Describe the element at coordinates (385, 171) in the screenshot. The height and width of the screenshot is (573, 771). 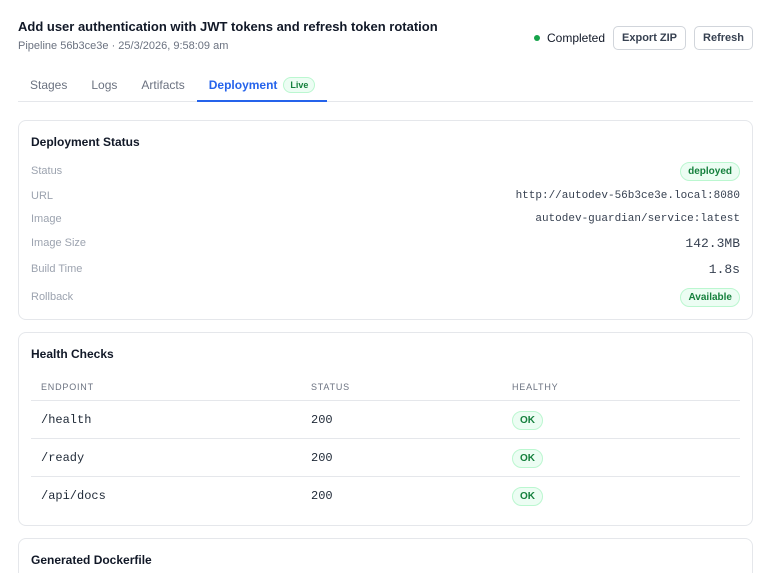
I see `status-row: Status deployed` at that location.